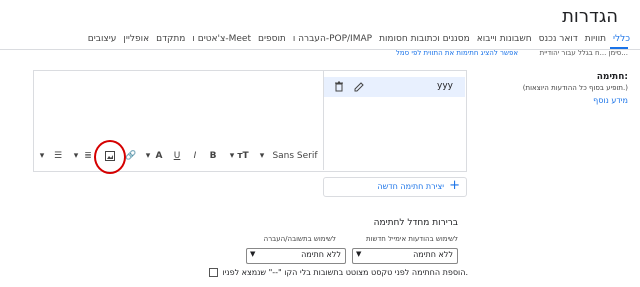  Describe the element at coordinates (232, 156) in the screenshot. I see `text-size-caret-icon: ▾` at that location.